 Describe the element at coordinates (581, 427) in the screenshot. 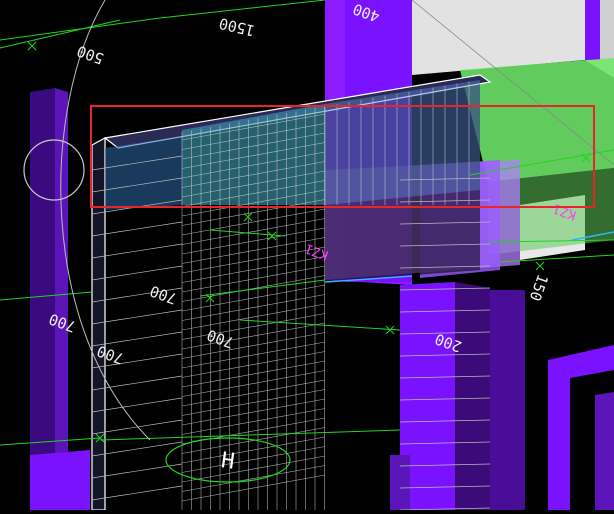

I see `bottom-right-block` at that location.